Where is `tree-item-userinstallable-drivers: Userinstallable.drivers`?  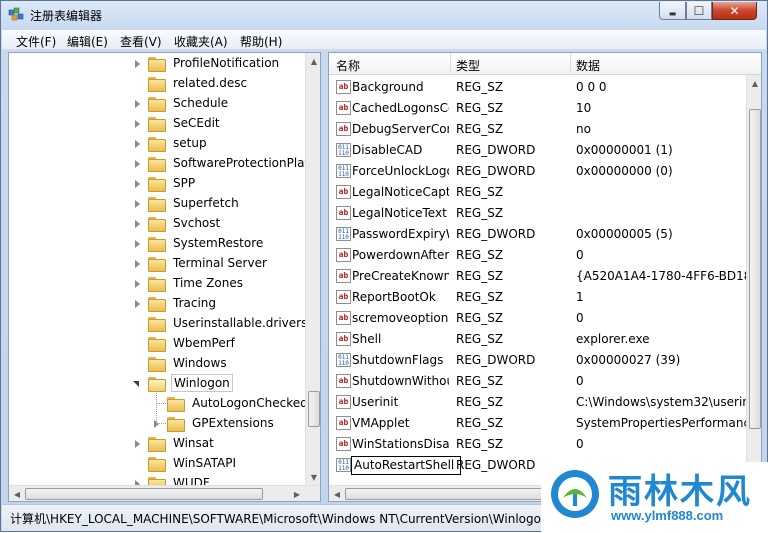
tree-item-userinstallable-drivers: Userinstallable.drivers is located at coordinates (220, 323).